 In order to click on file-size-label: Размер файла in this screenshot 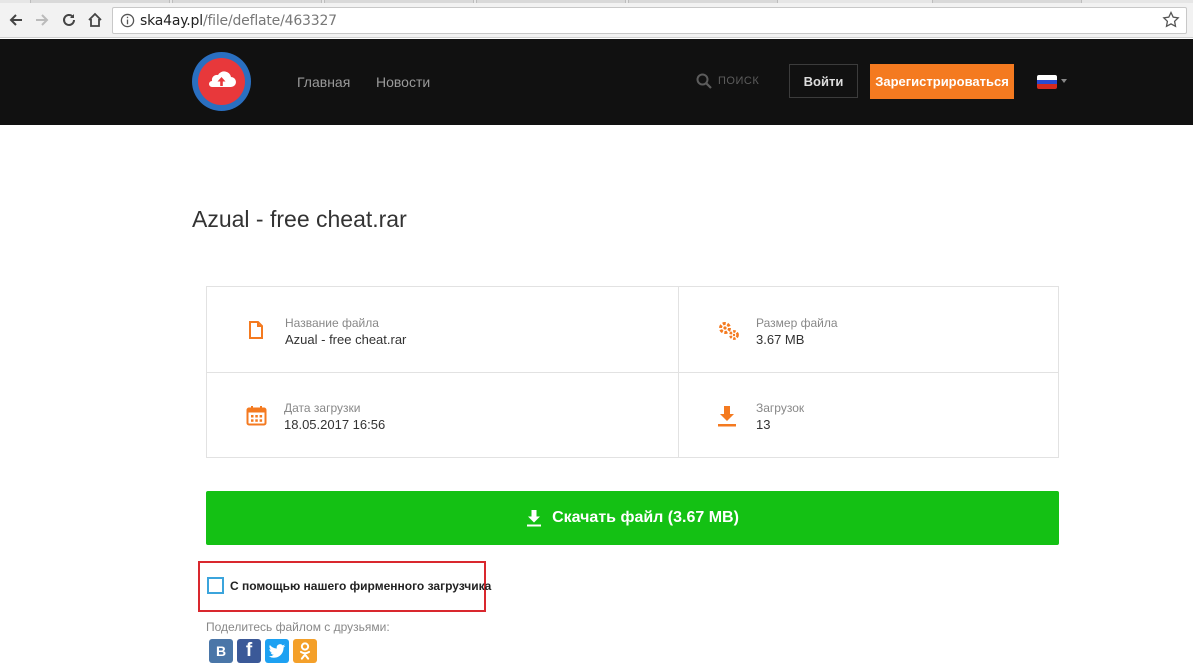, I will do `click(797, 323)`.